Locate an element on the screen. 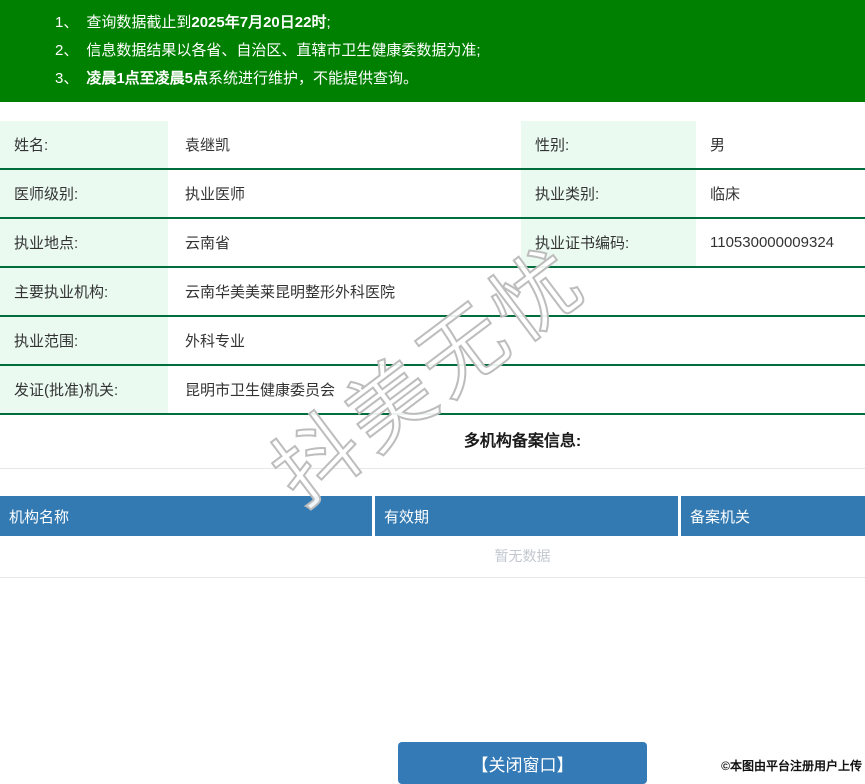 Image resolution: width=865 pixels, height=784 pixels. notice-item-1: 1、 查询数据截止到2025年7月20日22时; is located at coordinates (460, 23).